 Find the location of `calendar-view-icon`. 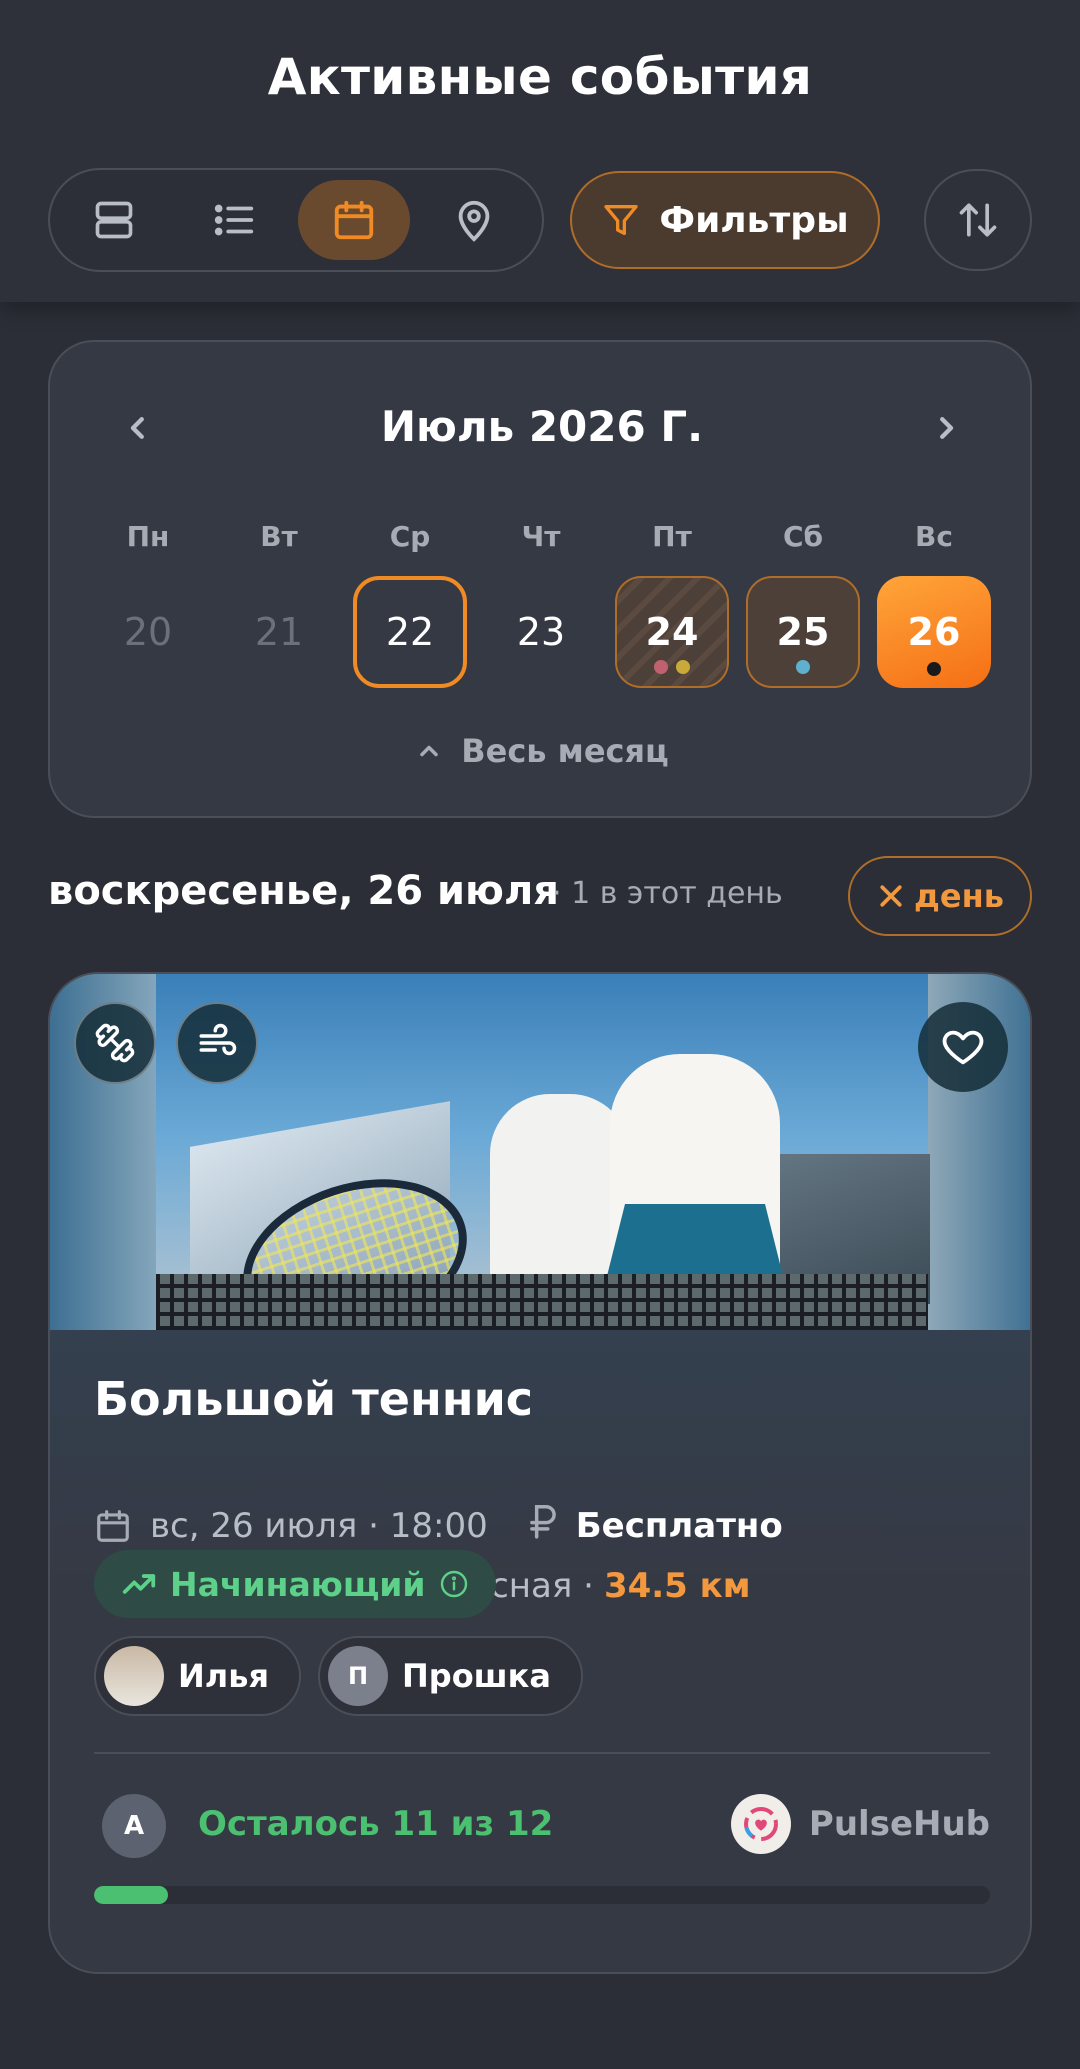

calendar-view-icon is located at coordinates (354, 220).